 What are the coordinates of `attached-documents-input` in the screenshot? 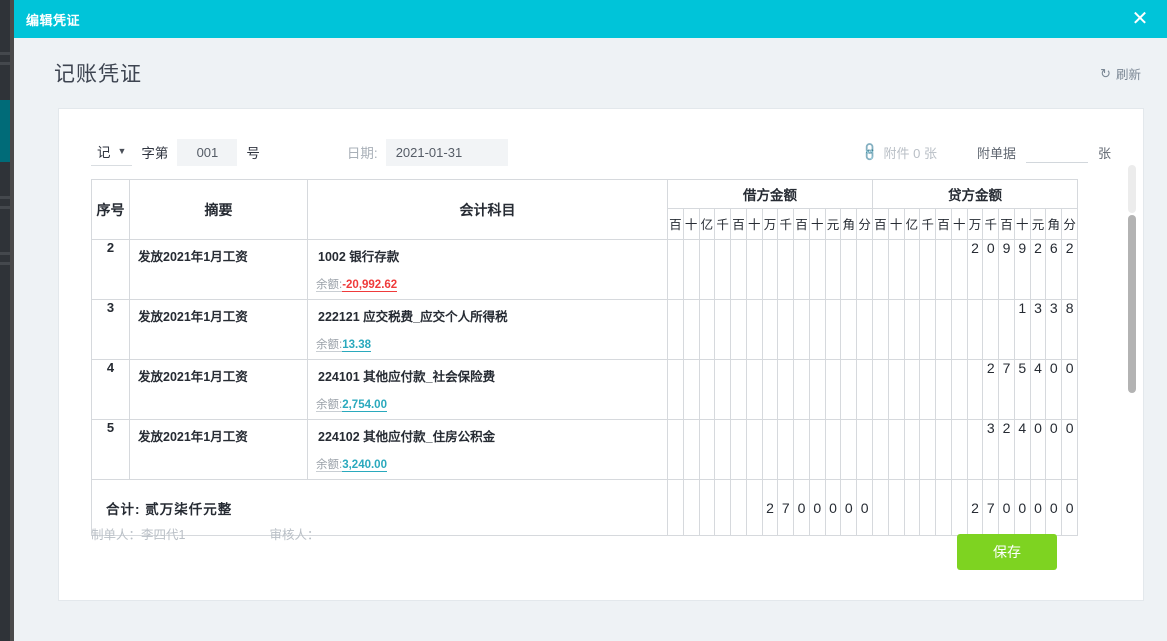 It's located at (1056, 152).